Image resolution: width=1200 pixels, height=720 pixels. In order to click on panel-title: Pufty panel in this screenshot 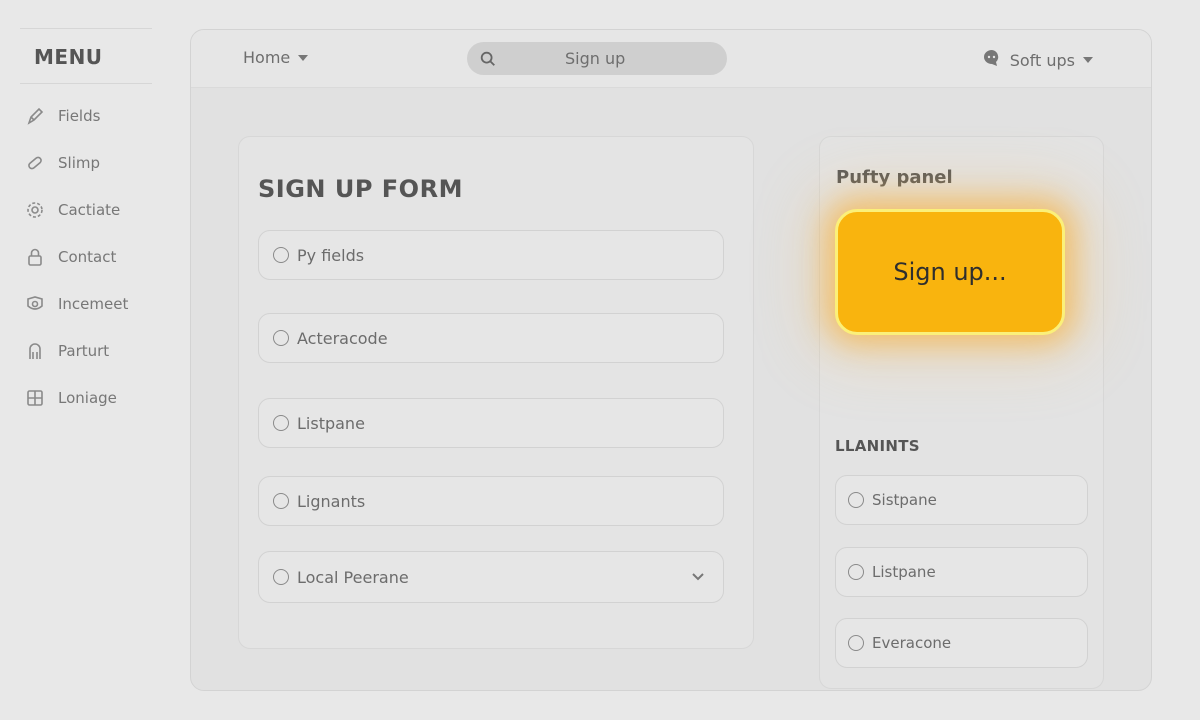, I will do `click(894, 177)`.